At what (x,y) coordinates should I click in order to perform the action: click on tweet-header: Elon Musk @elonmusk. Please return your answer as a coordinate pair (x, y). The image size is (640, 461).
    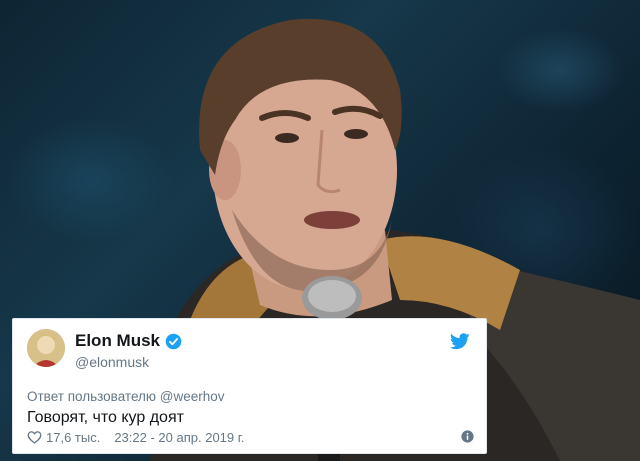
    Looking at the image, I should click on (249, 354).